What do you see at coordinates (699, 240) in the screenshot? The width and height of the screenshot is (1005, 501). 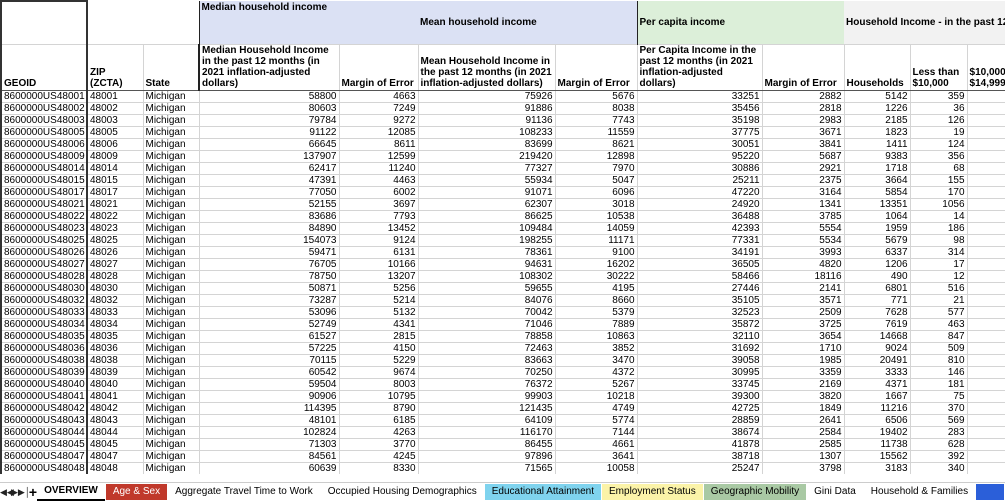 I see `cell-per-capita-income: 77331` at bounding box center [699, 240].